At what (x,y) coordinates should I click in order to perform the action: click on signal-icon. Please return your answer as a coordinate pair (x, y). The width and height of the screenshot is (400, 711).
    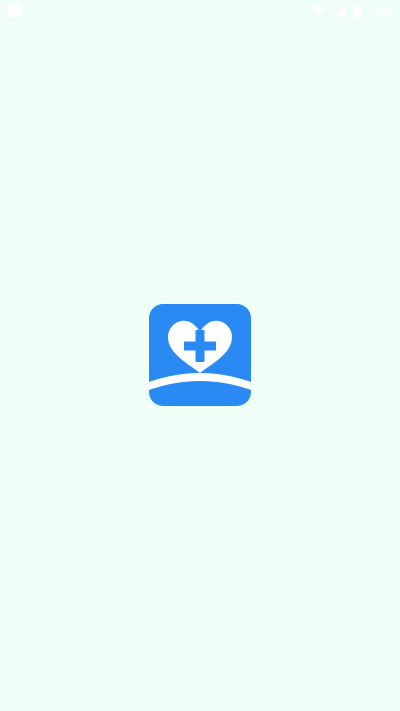
    Looking at the image, I should click on (338, 11).